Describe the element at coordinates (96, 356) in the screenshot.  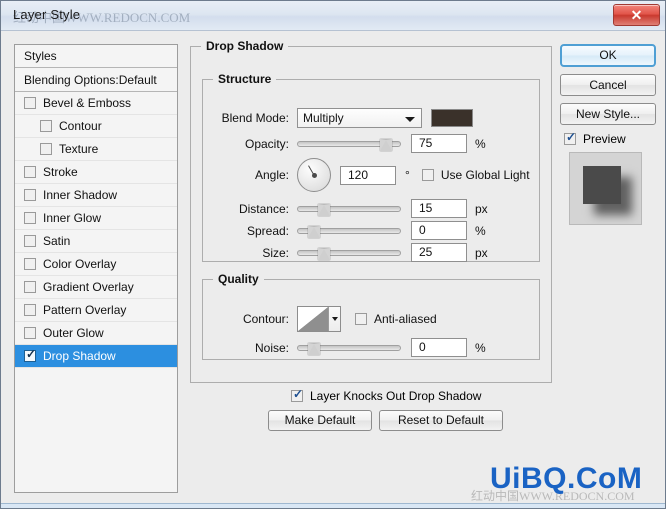
I see `styles-item-drop-shadow: Drop Shadow` at that location.